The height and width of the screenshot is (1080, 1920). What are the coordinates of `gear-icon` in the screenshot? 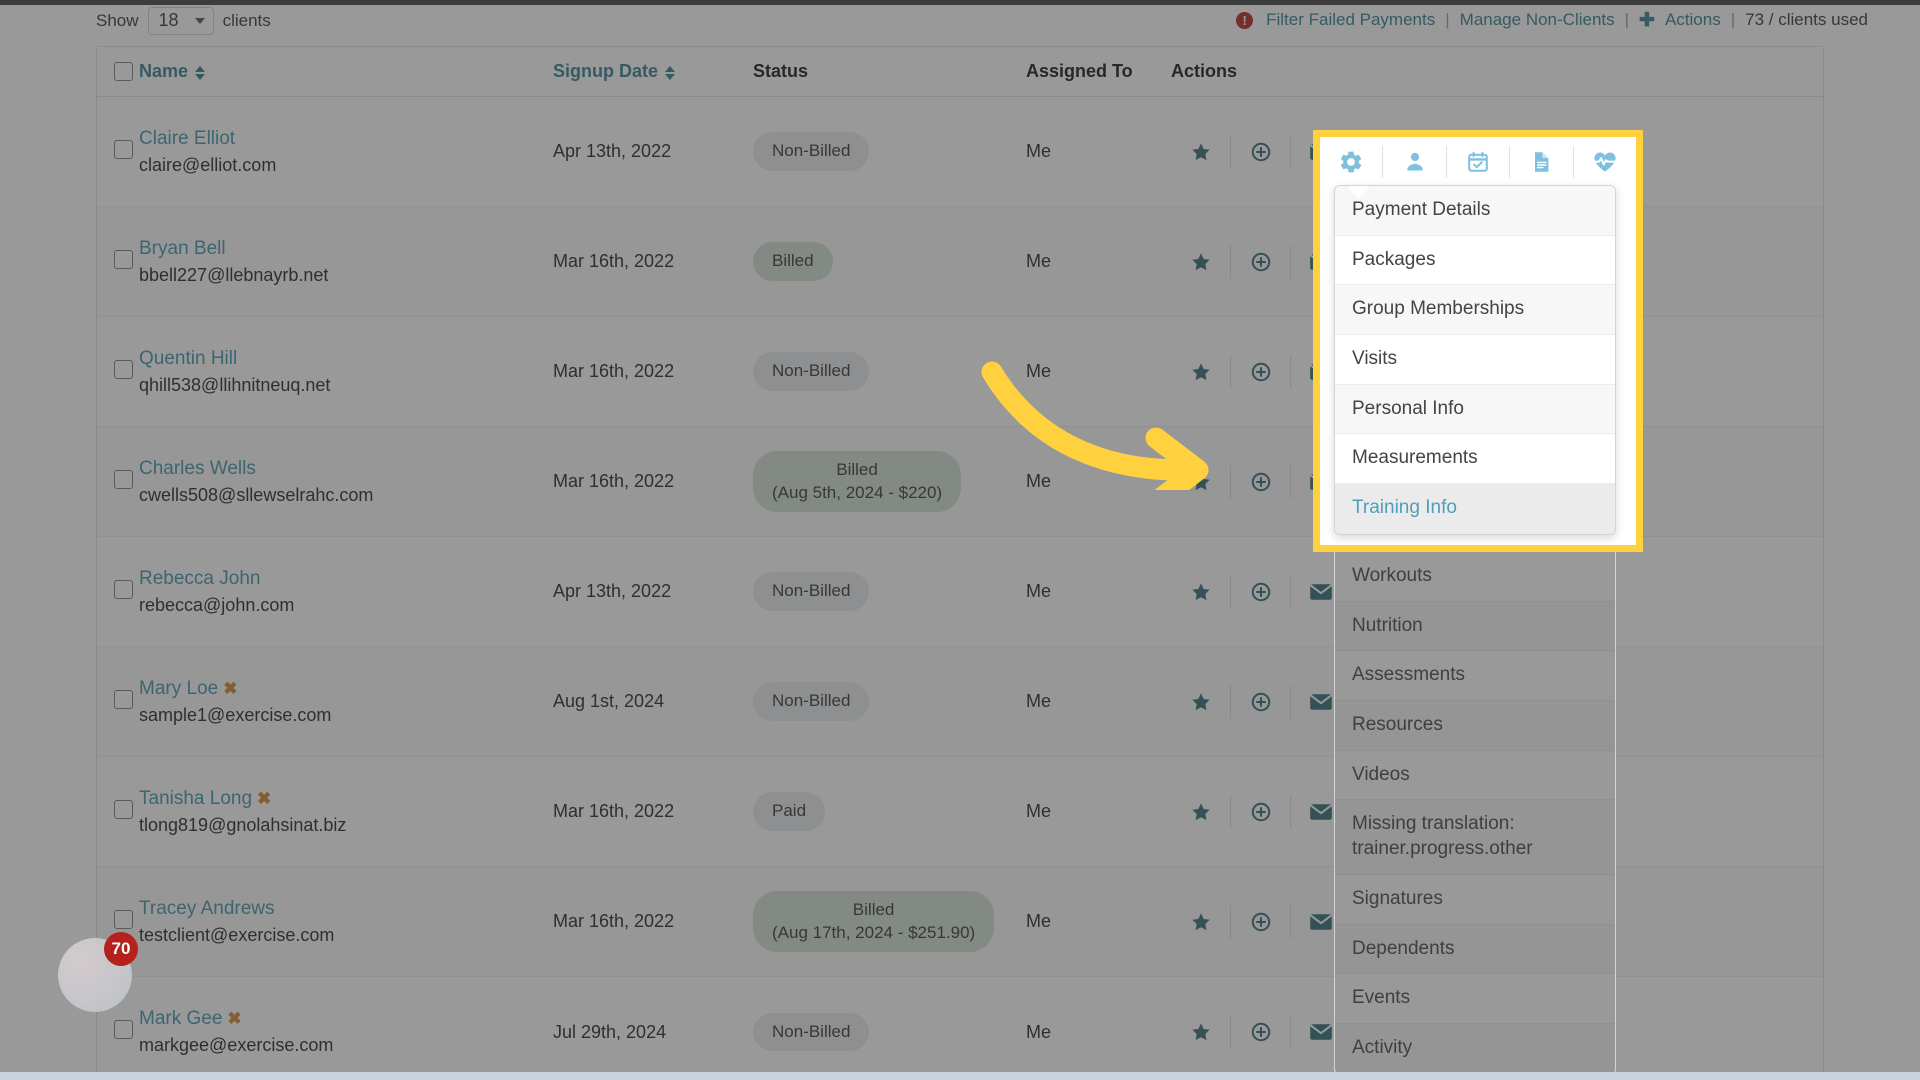 It's located at (1352, 162).